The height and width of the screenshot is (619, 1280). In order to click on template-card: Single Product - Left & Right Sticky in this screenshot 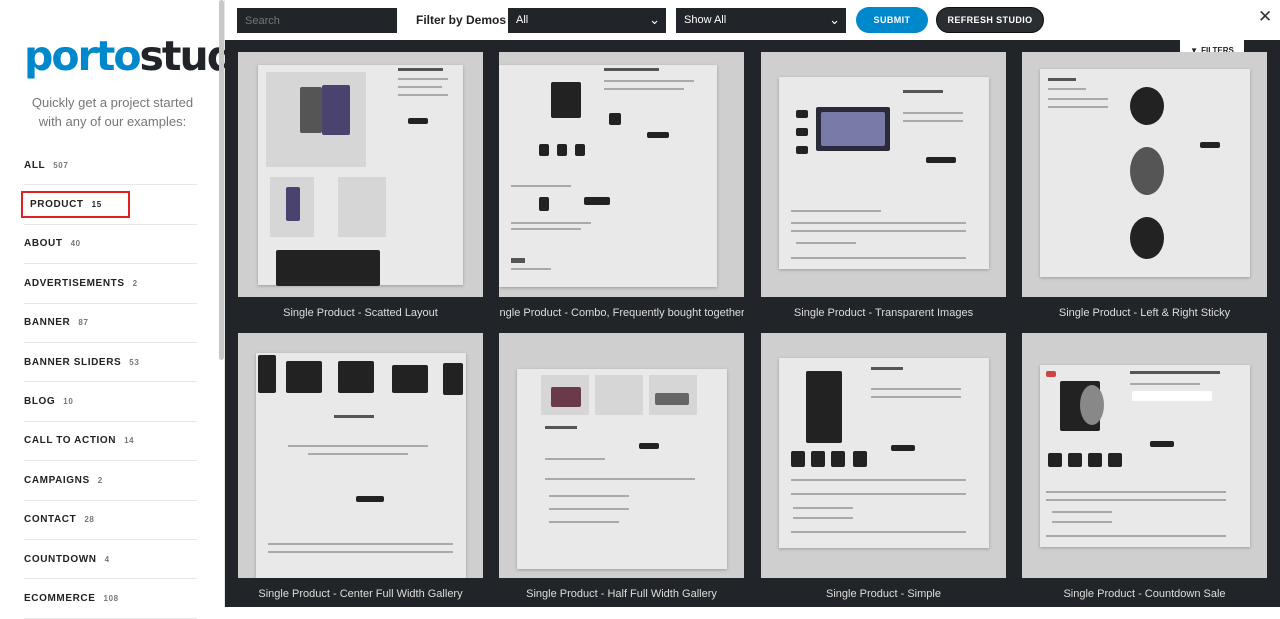, I will do `click(1144, 190)`.